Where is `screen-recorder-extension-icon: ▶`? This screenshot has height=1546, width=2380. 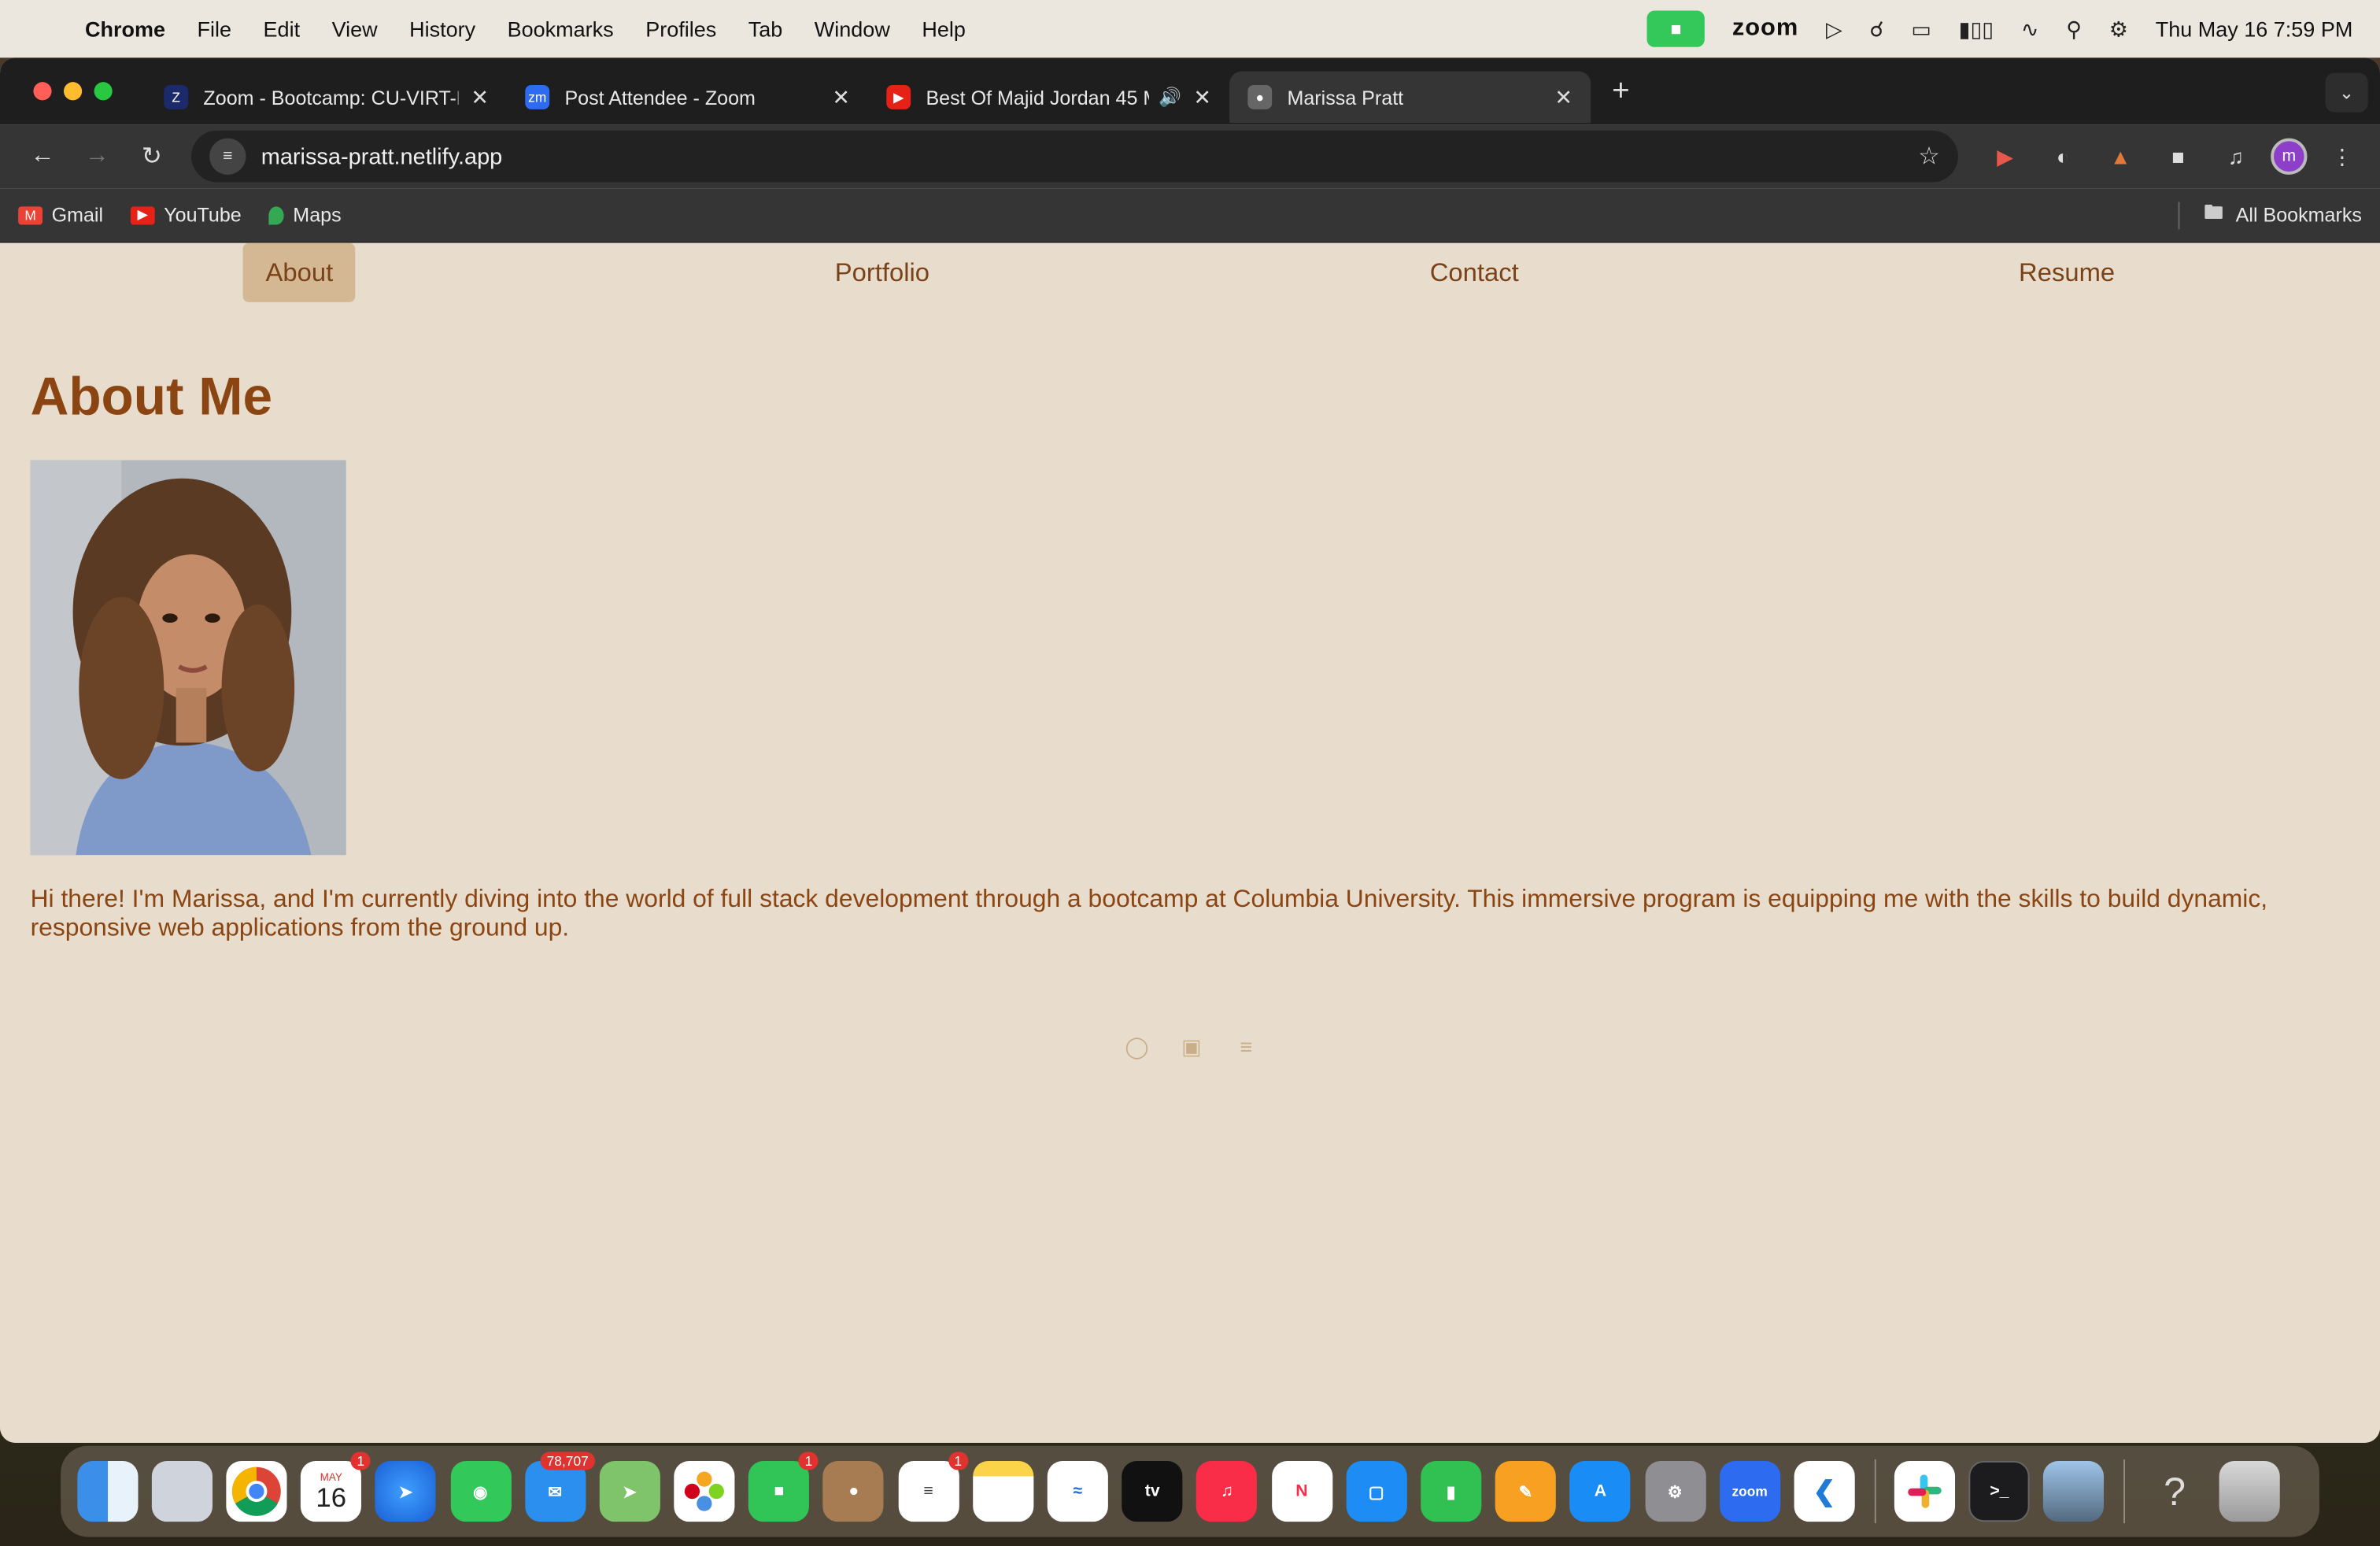 screen-recorder-extension-icon: ▶ is located at coordinates (2005, 156).